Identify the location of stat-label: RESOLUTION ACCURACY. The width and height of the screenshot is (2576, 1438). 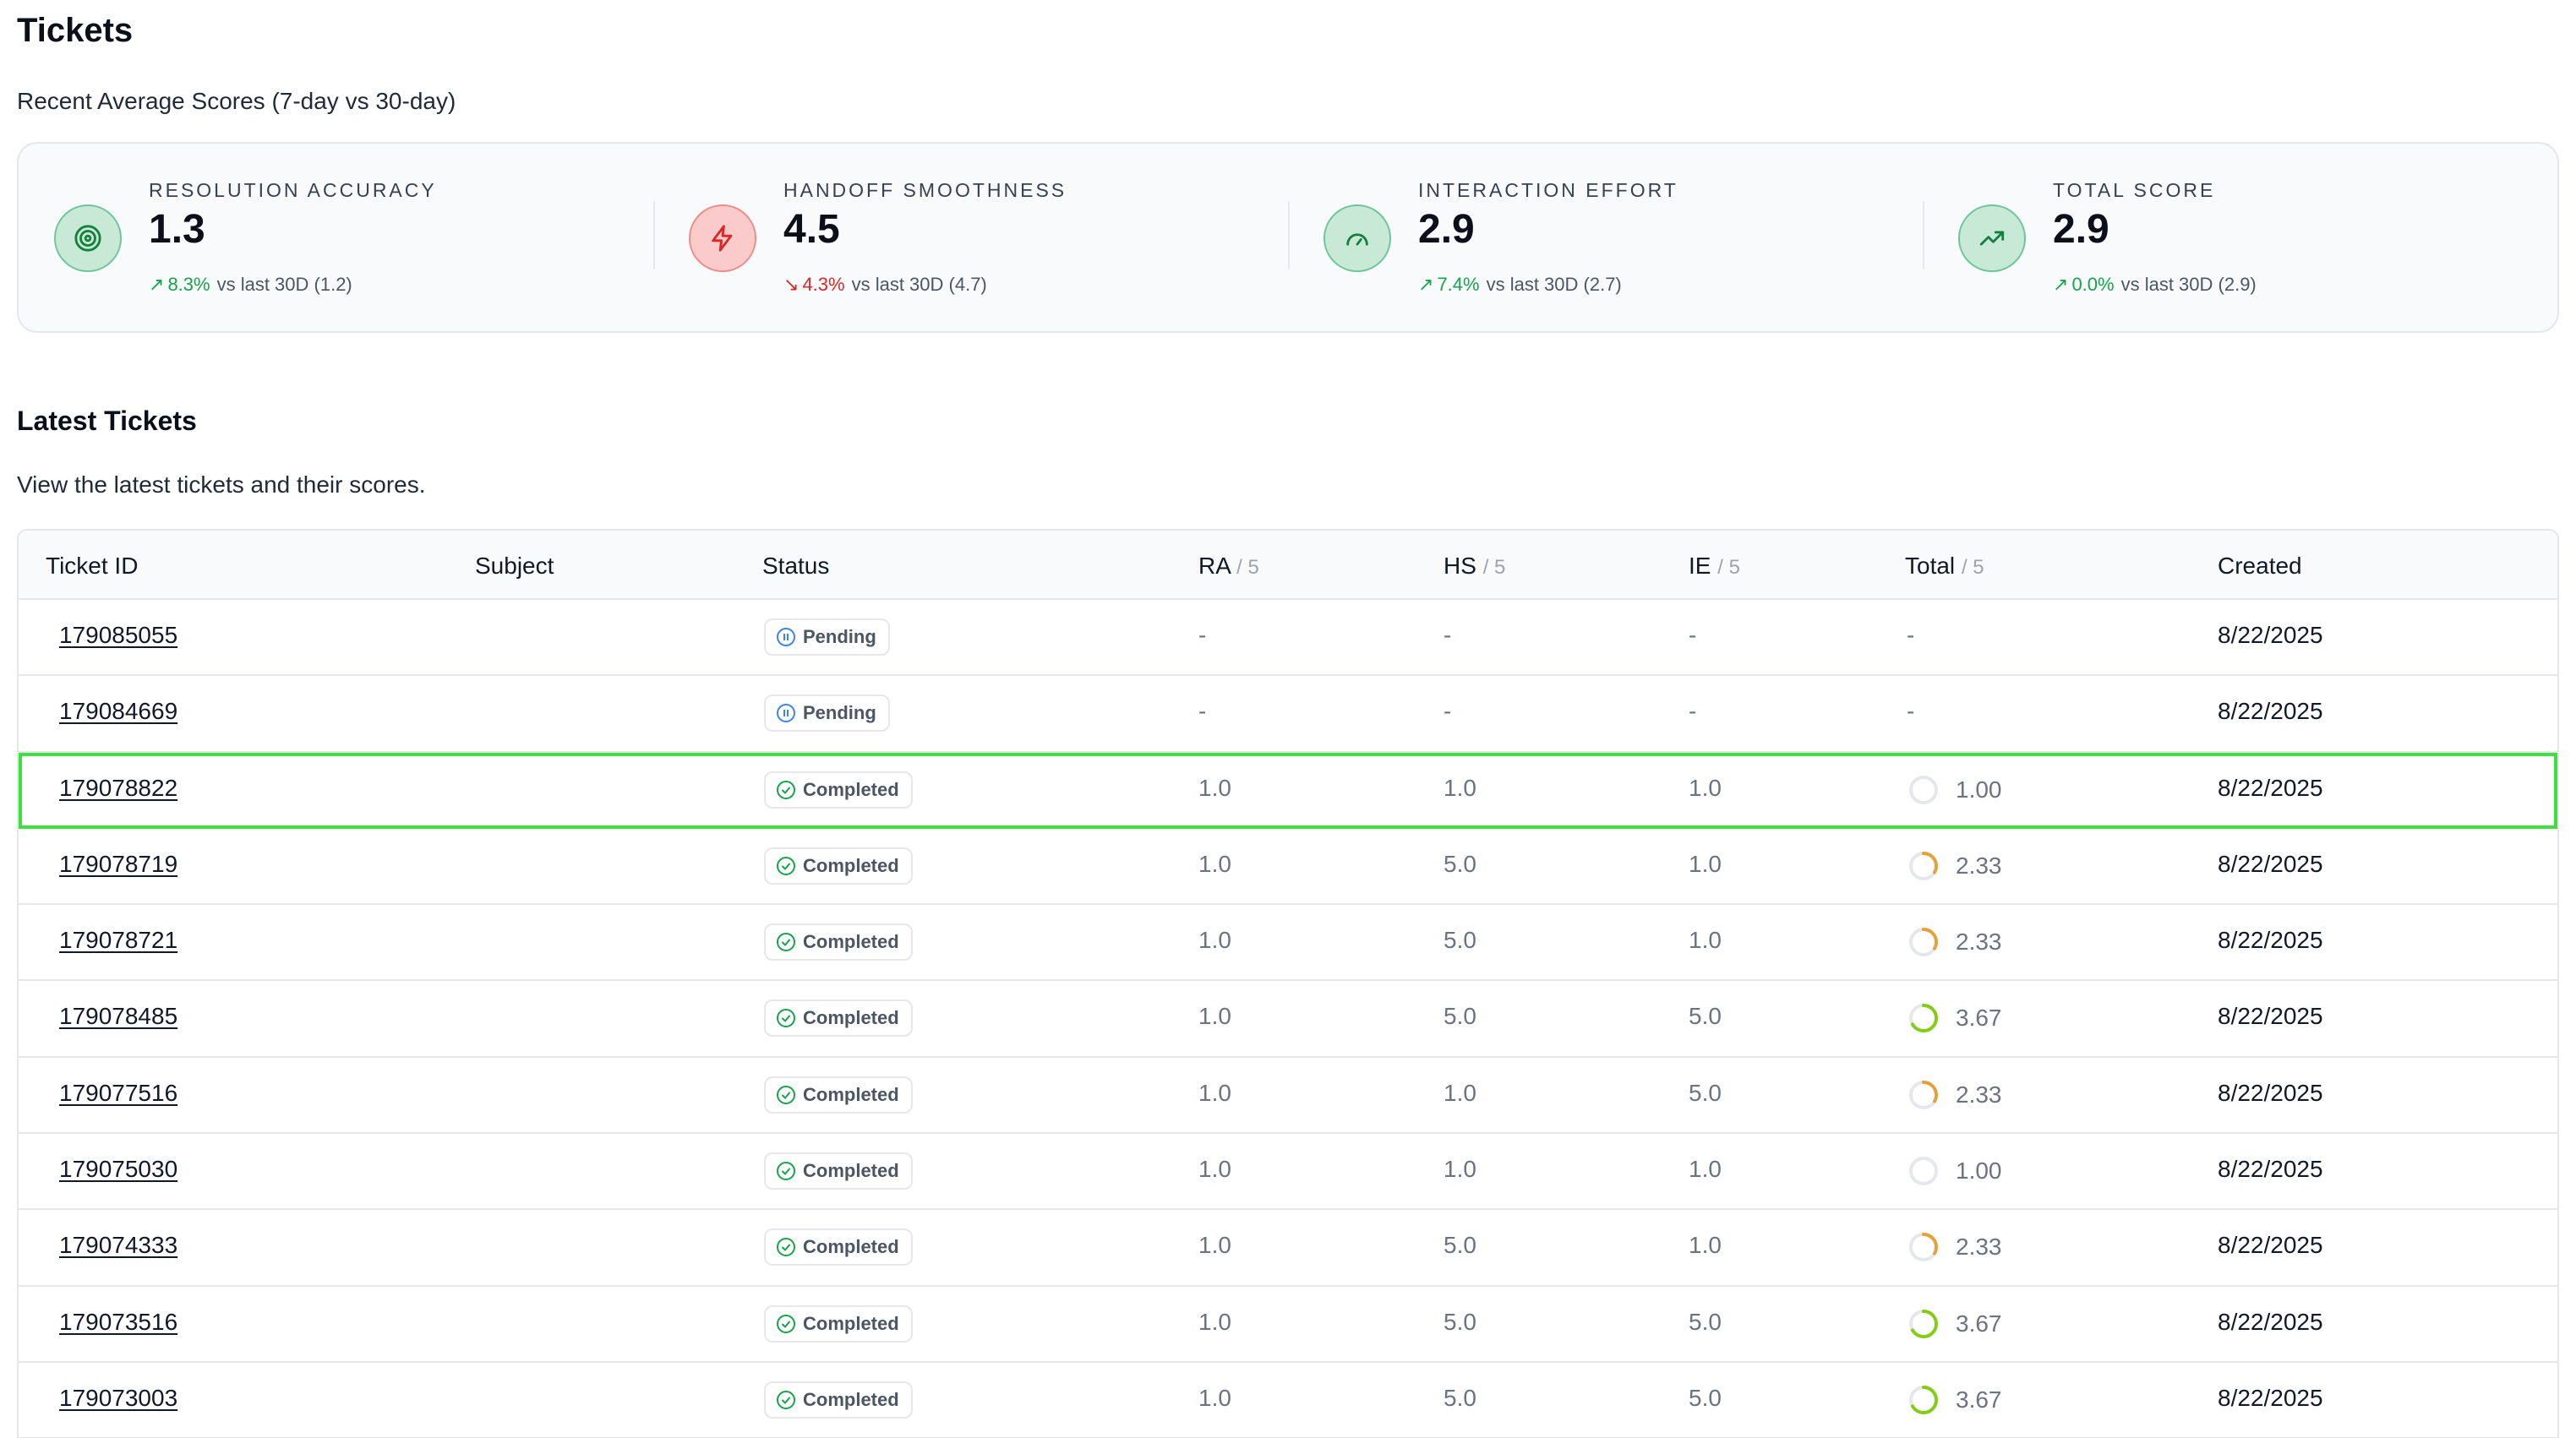
(293, 190).